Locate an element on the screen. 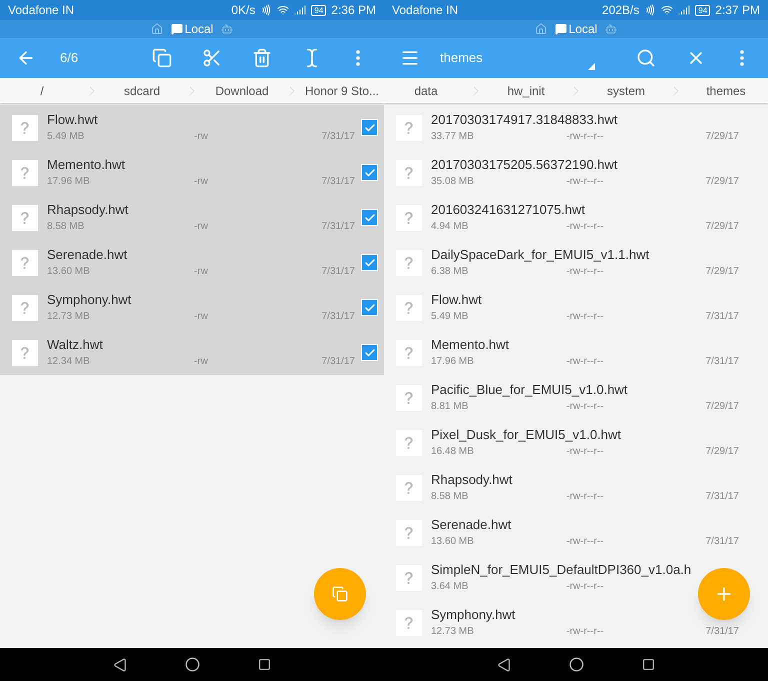 The height and width of the screenshot is (681, 768). file-name: Rhapsody.hwt is located at coordinates (472, 479).